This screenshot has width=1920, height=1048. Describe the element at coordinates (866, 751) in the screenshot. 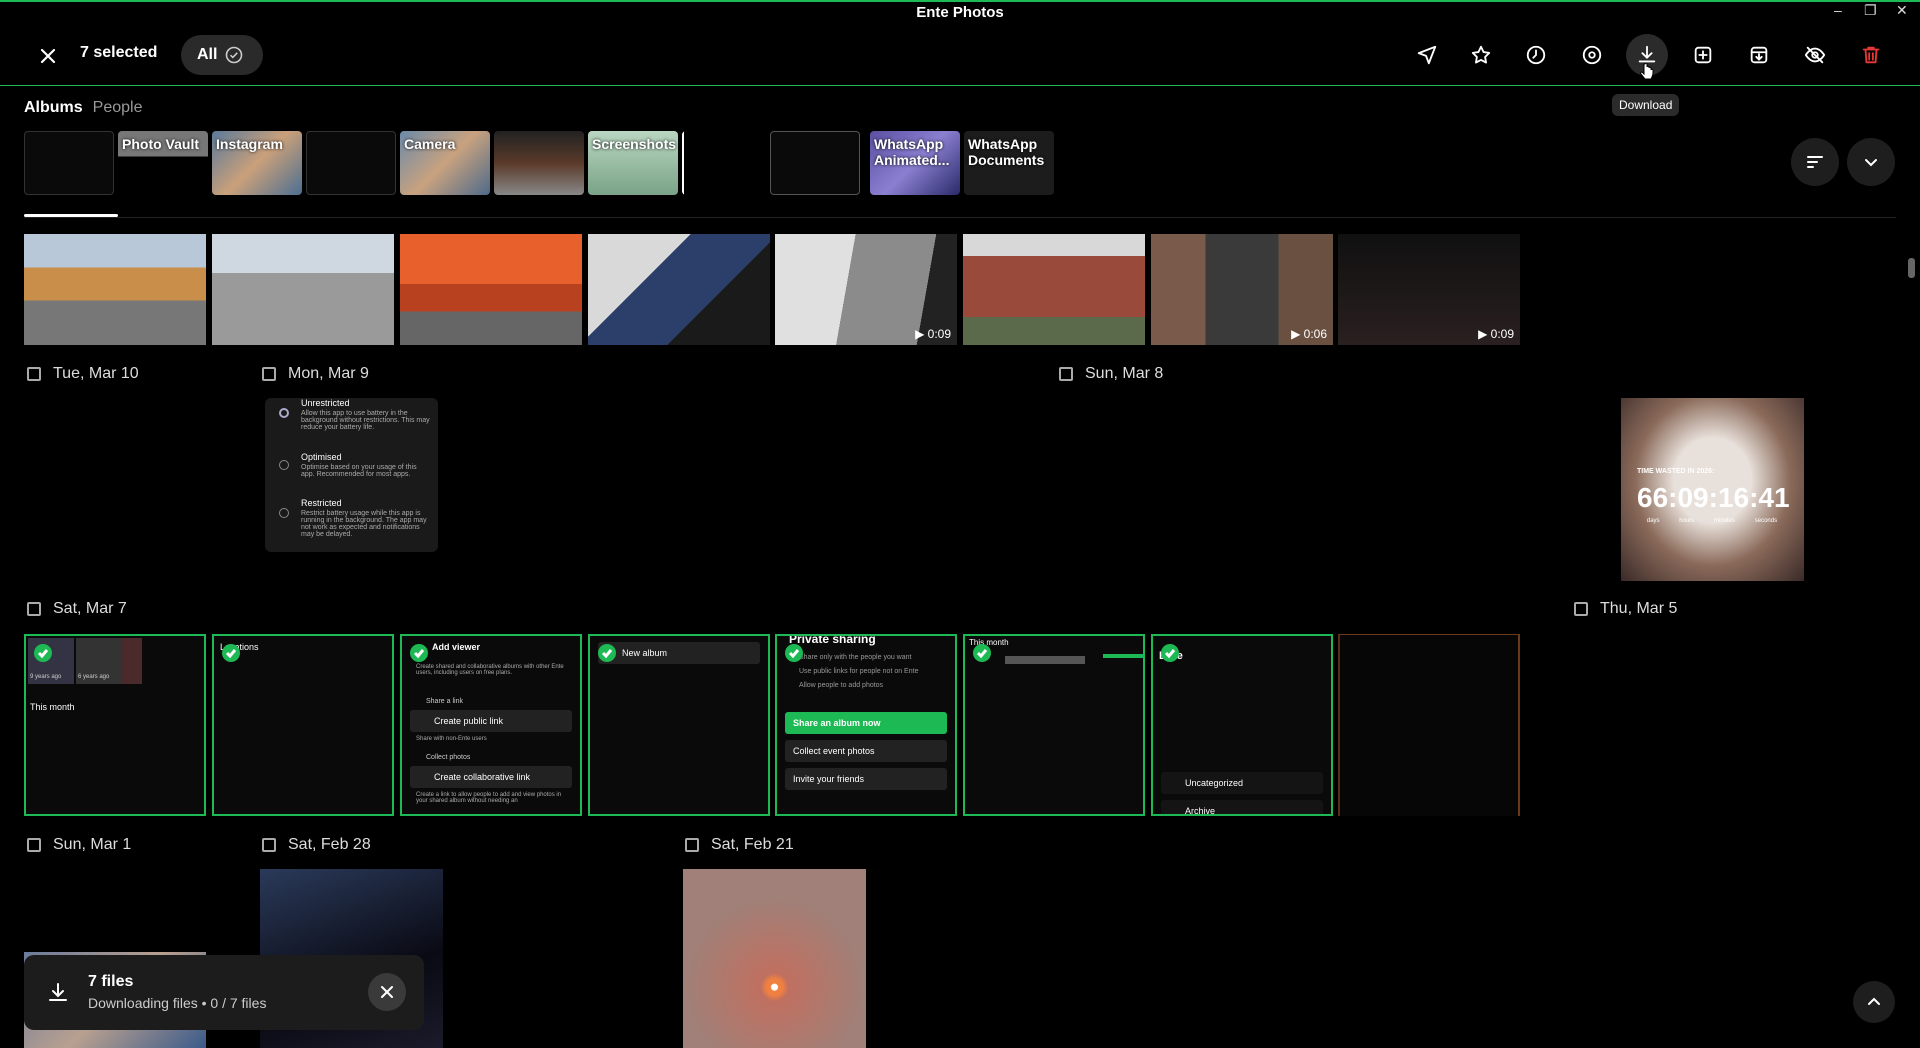

I see `collect-event-photos-row: Collect event photos` at that location.